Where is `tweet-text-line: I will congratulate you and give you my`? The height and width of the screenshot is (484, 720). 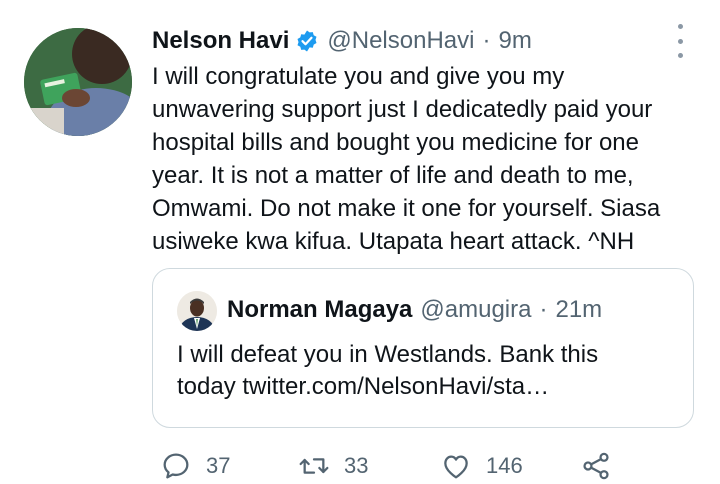
tweet-text-line: I will congratulate you and give you my is located at coordinates (358, 76).